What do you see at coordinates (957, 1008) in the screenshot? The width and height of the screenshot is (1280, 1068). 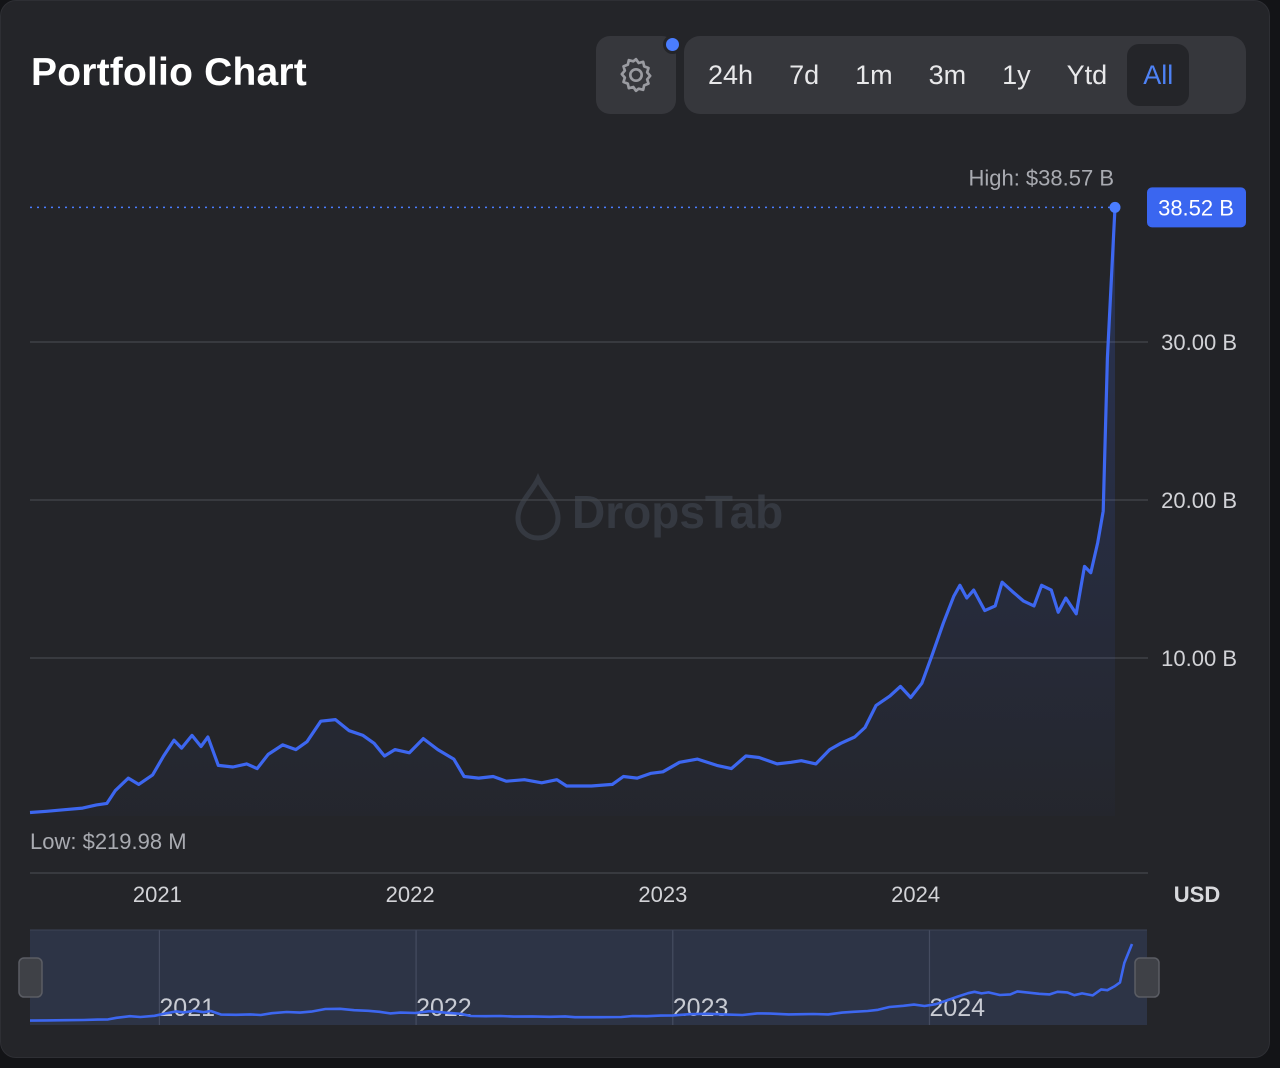 I see `navigator-tick-label: 2024` at bounding box center [957, 1008].